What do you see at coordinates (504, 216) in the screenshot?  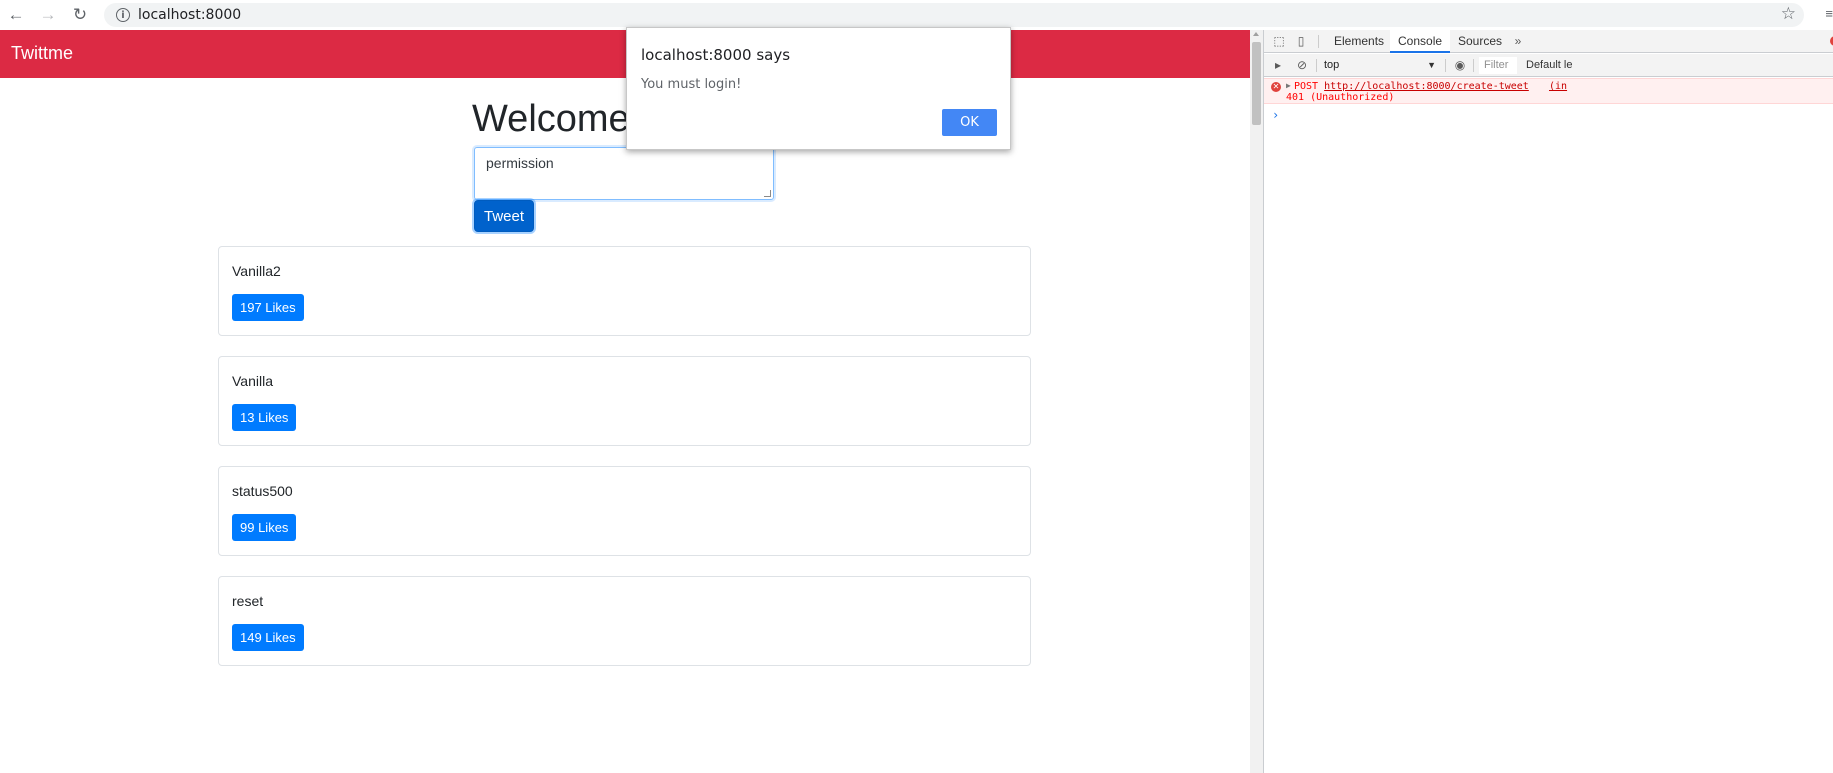 I see `tweet-button: Tweet` at bounding box center [504, 216].